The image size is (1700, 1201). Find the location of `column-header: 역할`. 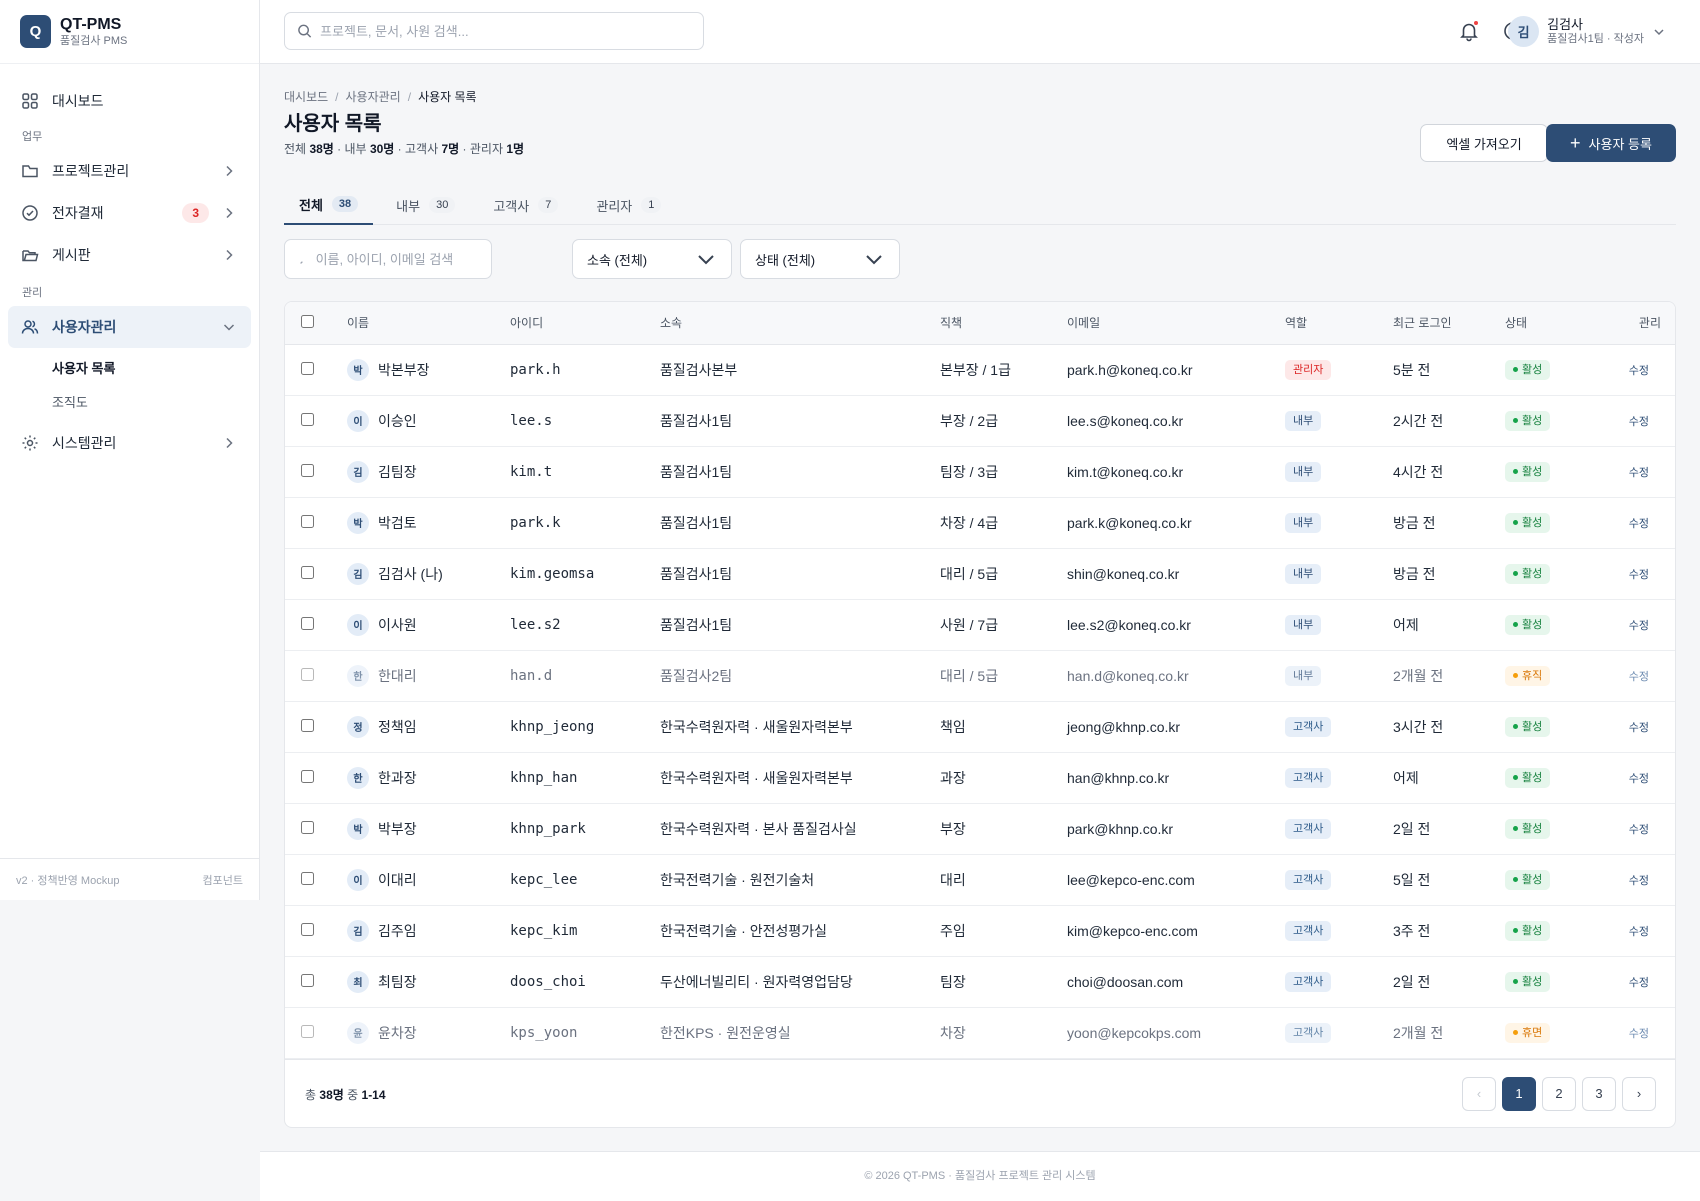

column-header: 역할 is located at coordinates (1339, 323).